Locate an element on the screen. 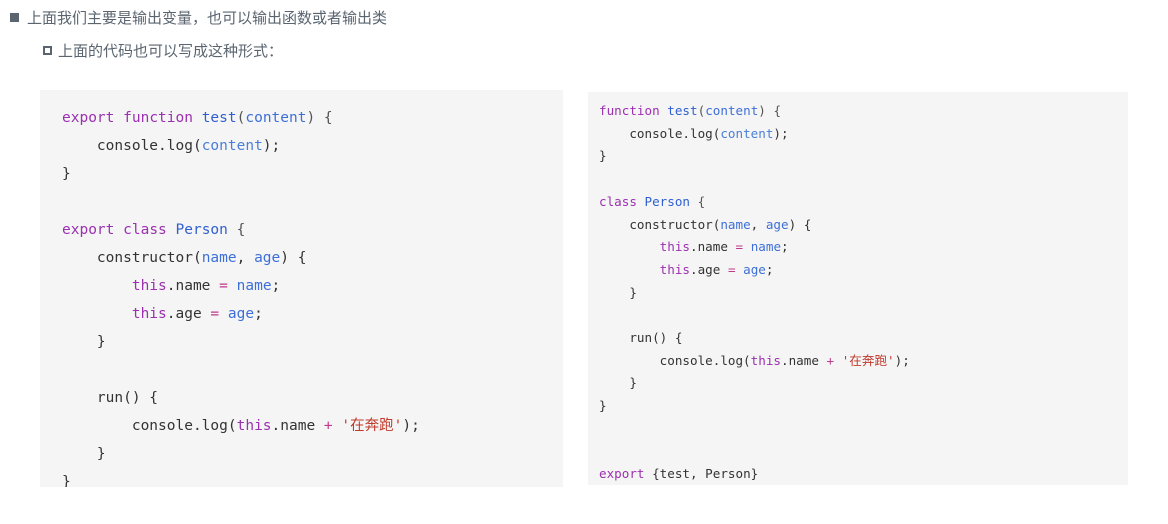 The width and height of the screenshot is (1168, 524). filled-square-bullet-icon is located at coordinates (14, 17).